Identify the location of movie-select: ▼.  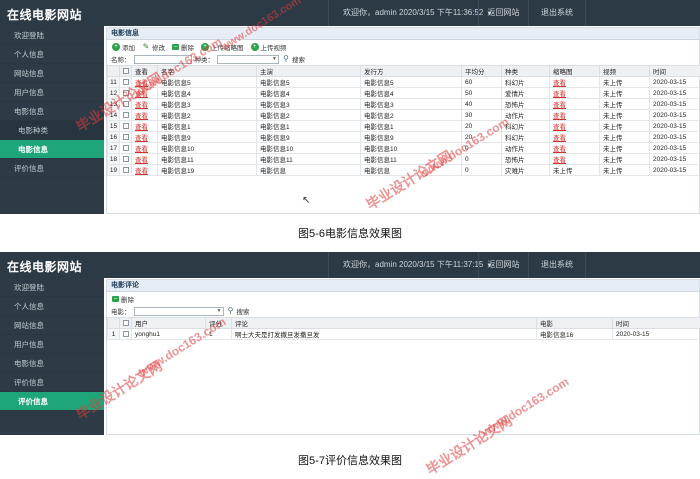
(179, 311).